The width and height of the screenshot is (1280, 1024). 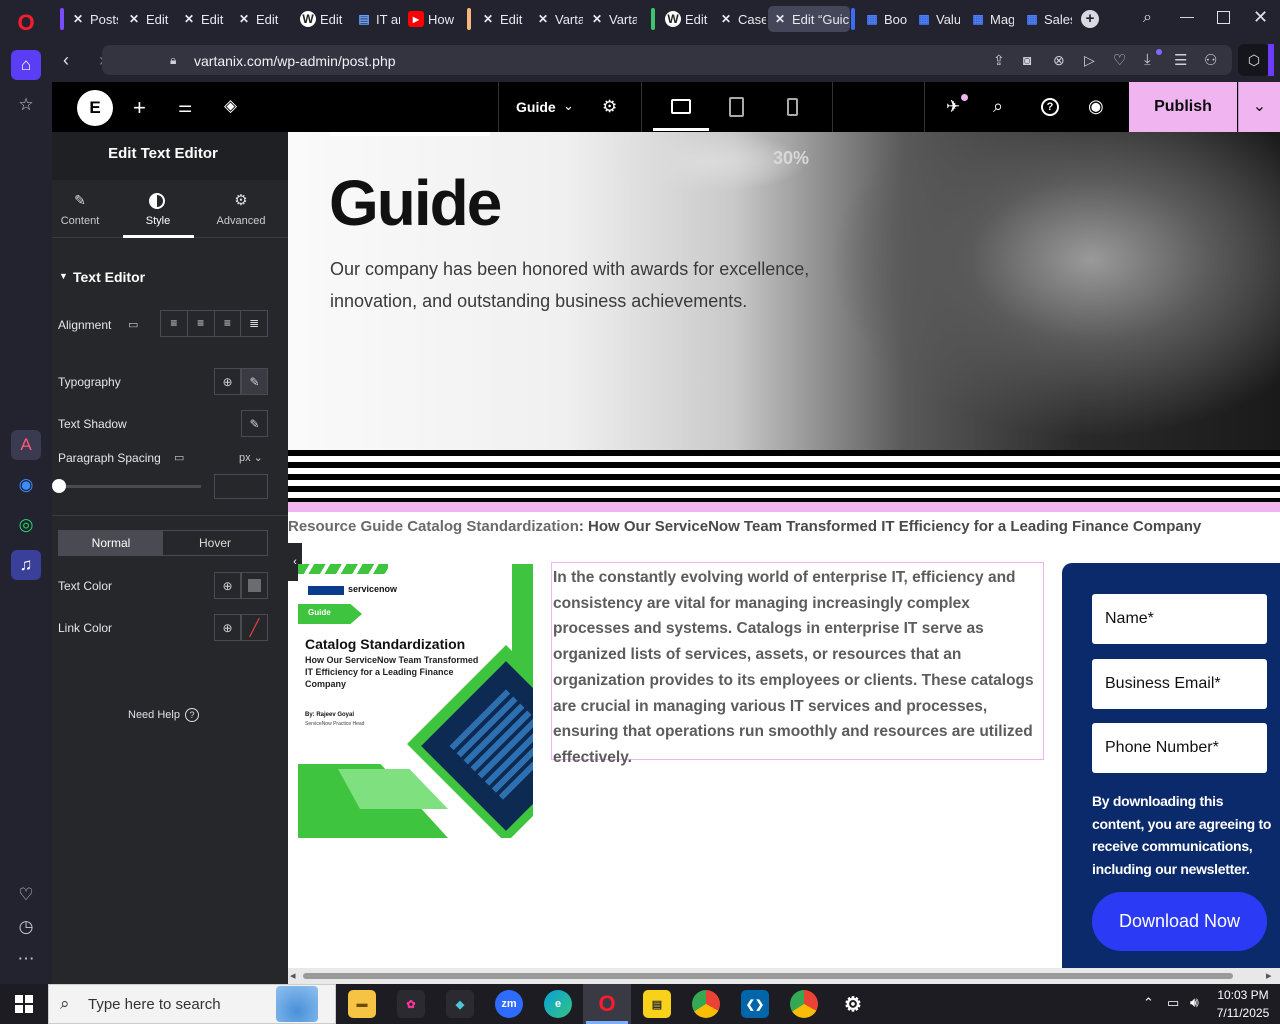 What do you see at coordinates (998, 106) in the screenshot?
I see `search-icon: ⌕` at bounding box center [998, 106].